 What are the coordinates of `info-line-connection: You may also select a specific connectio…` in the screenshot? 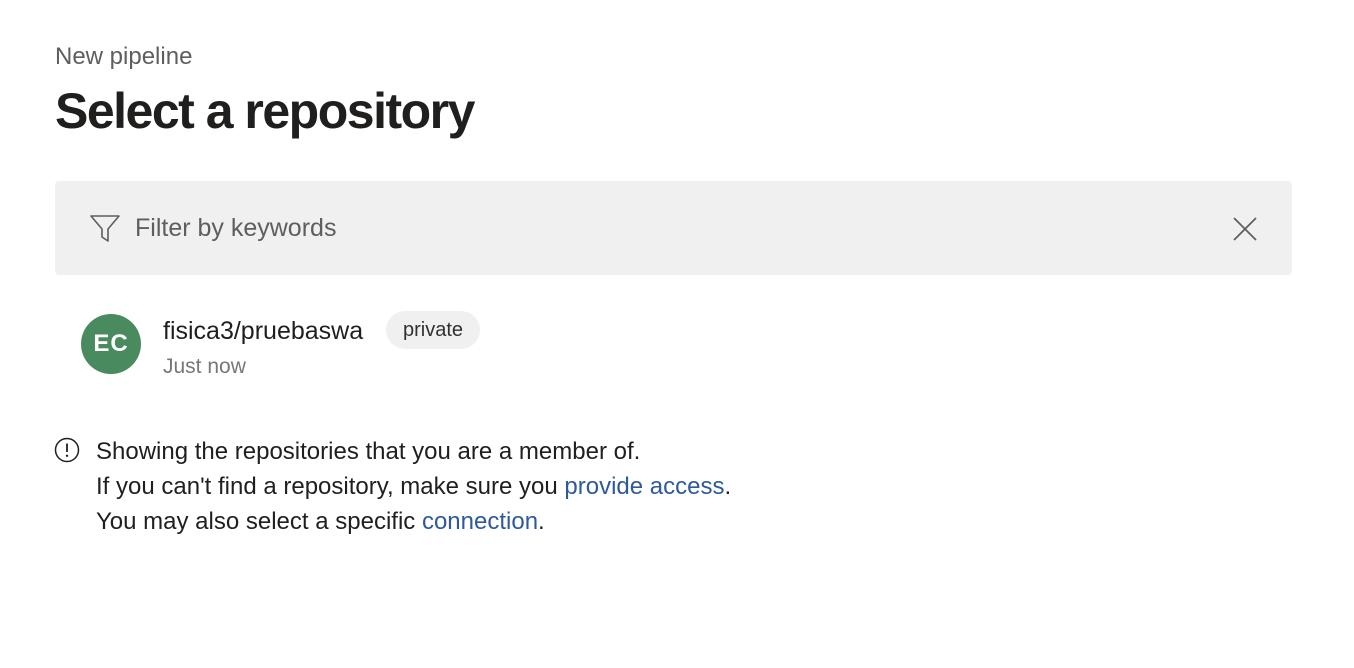 It's located at (413, 521).